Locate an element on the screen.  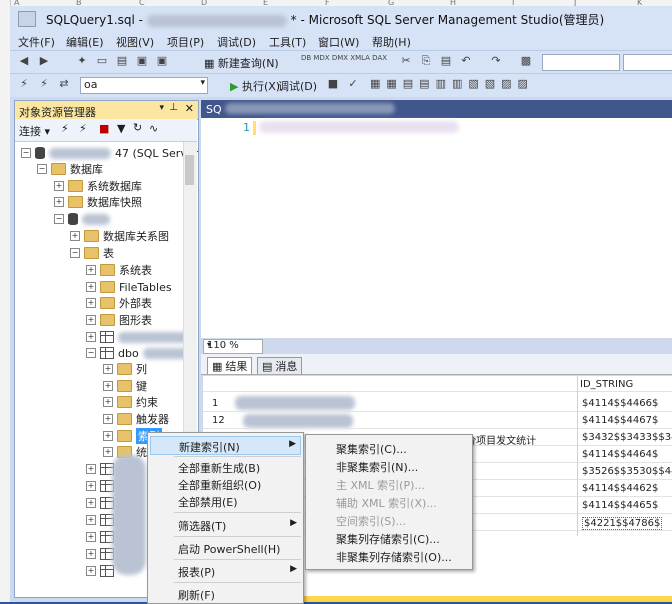
new-project-icon: ✦ is located at coordinates (82, 61).